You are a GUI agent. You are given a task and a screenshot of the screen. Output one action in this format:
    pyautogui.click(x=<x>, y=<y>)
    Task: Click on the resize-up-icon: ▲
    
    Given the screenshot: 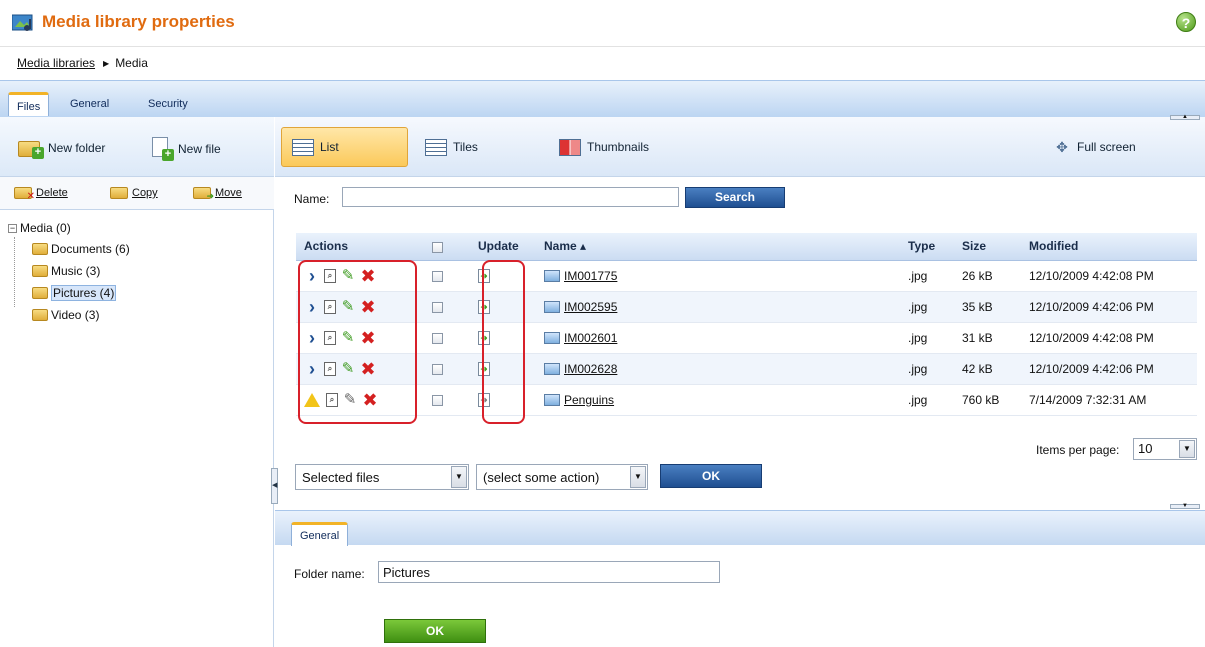 What is the action you would take?
    pyautogui.click(x=1185, y=117)
    